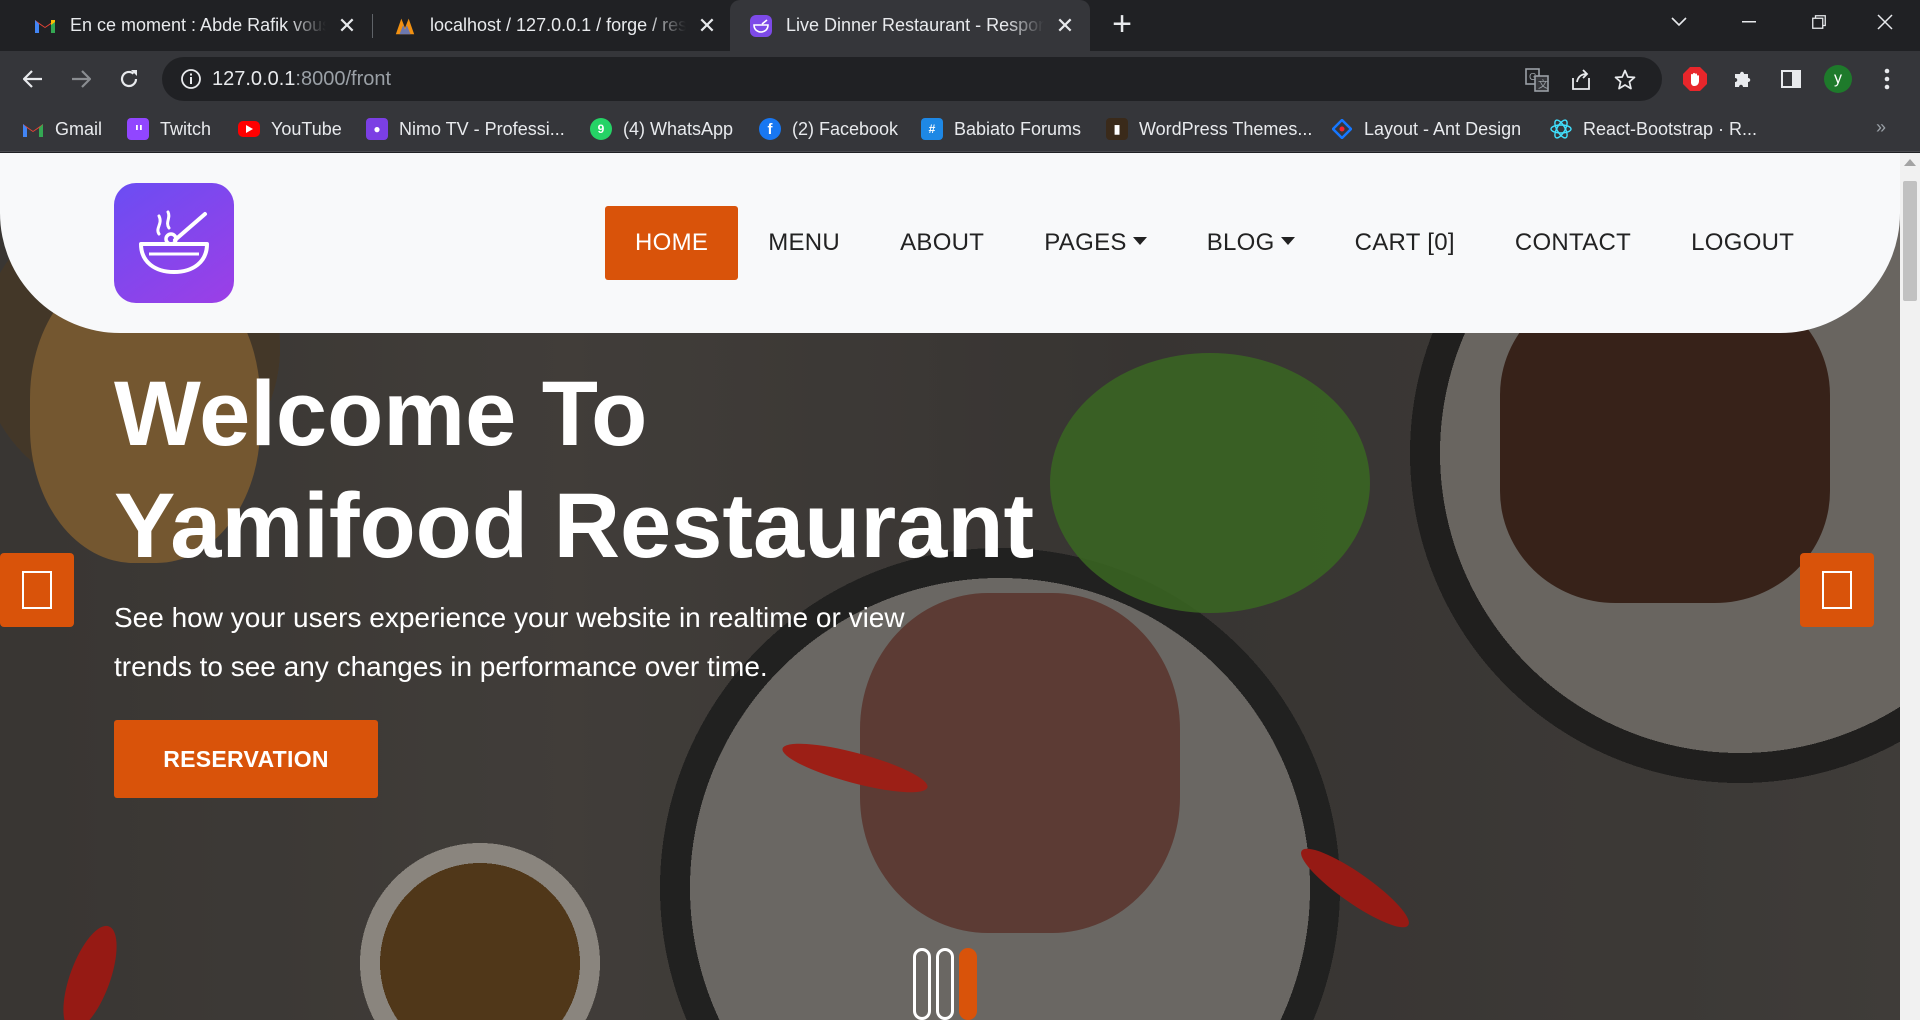 The image size is (1920, 1020). I want to click on tab-divider, so click(372, 26).